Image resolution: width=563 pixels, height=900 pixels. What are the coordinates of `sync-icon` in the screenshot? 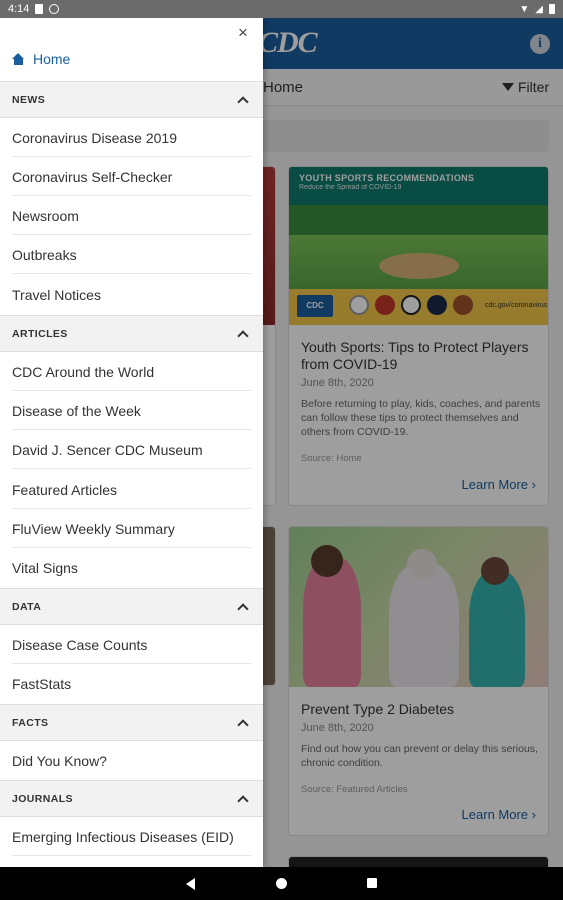 It's located at (54, 9).